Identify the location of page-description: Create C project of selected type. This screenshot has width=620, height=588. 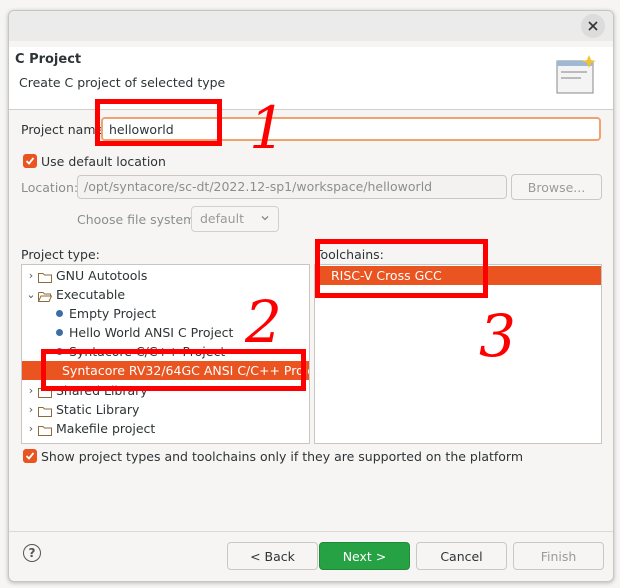
(122, 82).